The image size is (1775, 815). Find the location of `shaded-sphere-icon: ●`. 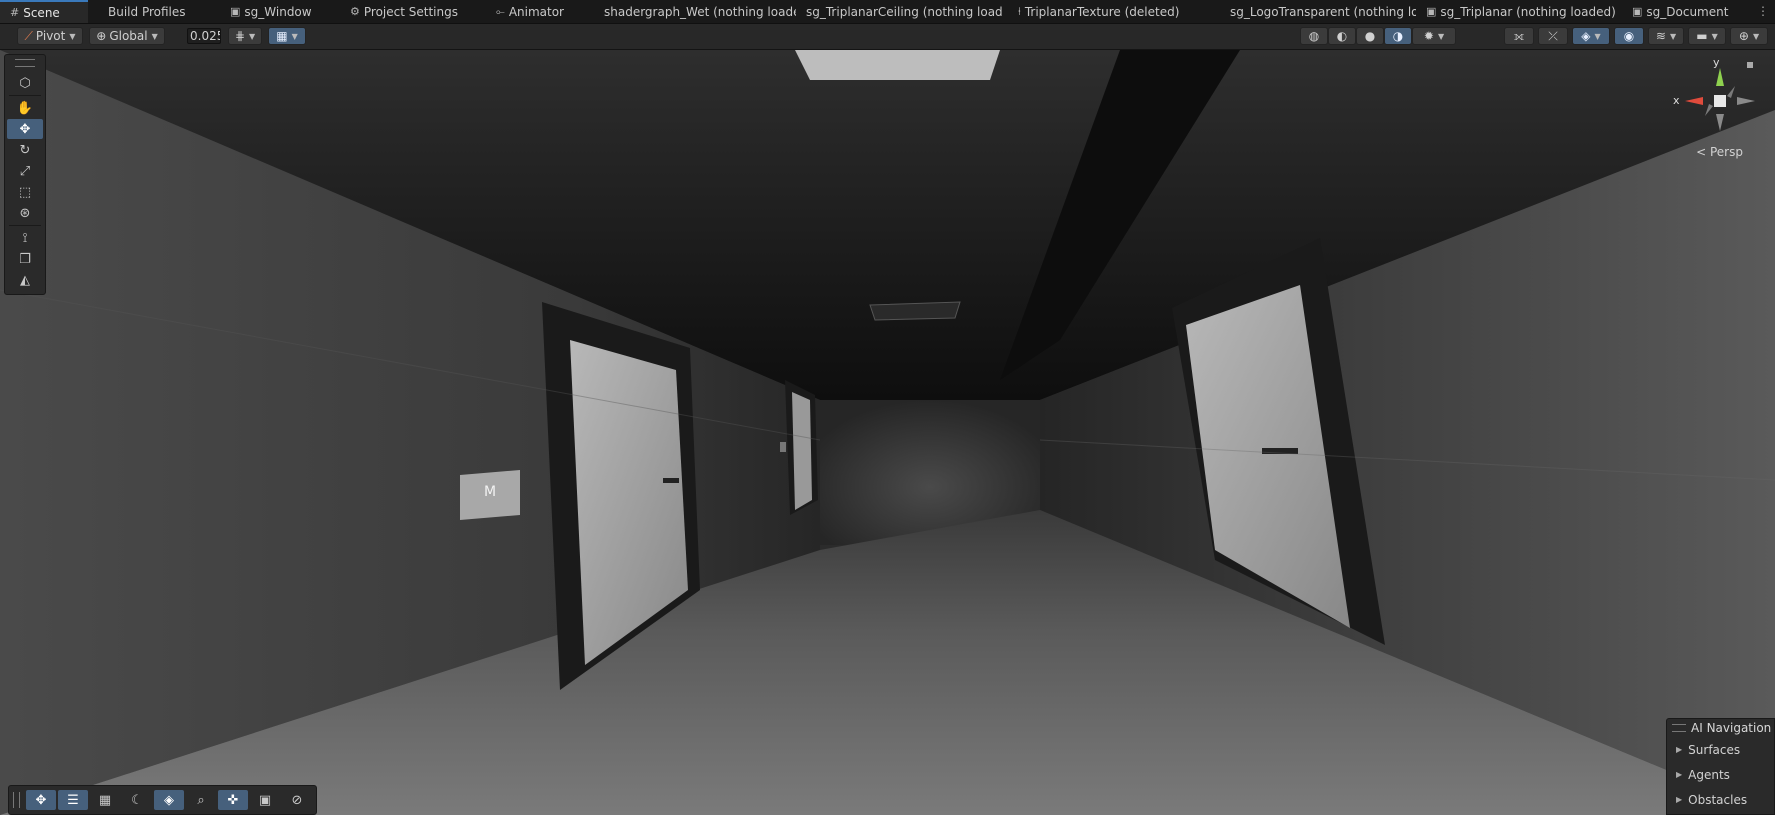

shaded-sphere-icon: ● is located at coordinates (1370, 36).